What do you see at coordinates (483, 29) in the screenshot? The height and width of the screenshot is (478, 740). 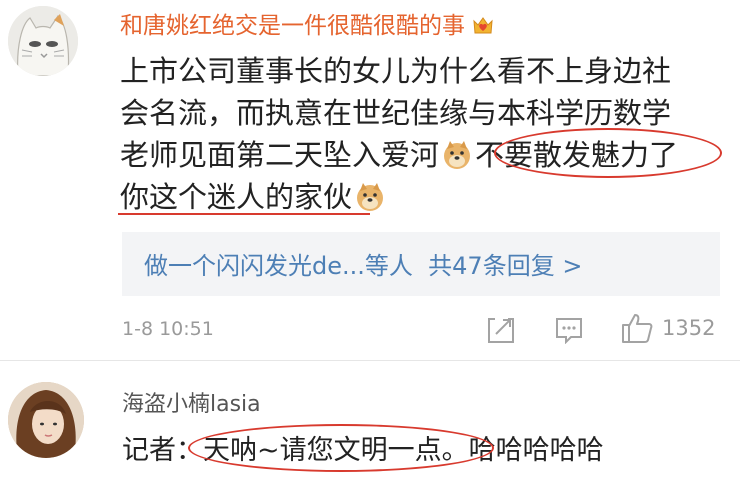 I see `crown-heart-icon` at bounding box center [483, 29].